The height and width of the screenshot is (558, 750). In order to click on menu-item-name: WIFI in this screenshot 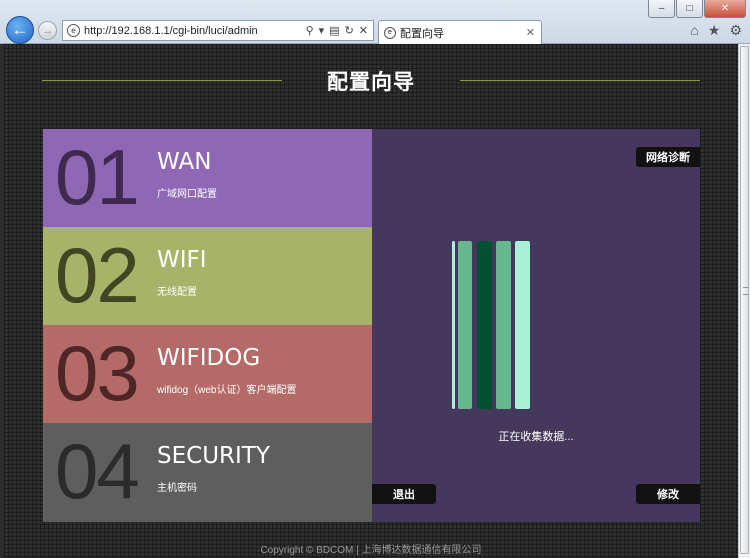, I will do `click(182, 260)`.